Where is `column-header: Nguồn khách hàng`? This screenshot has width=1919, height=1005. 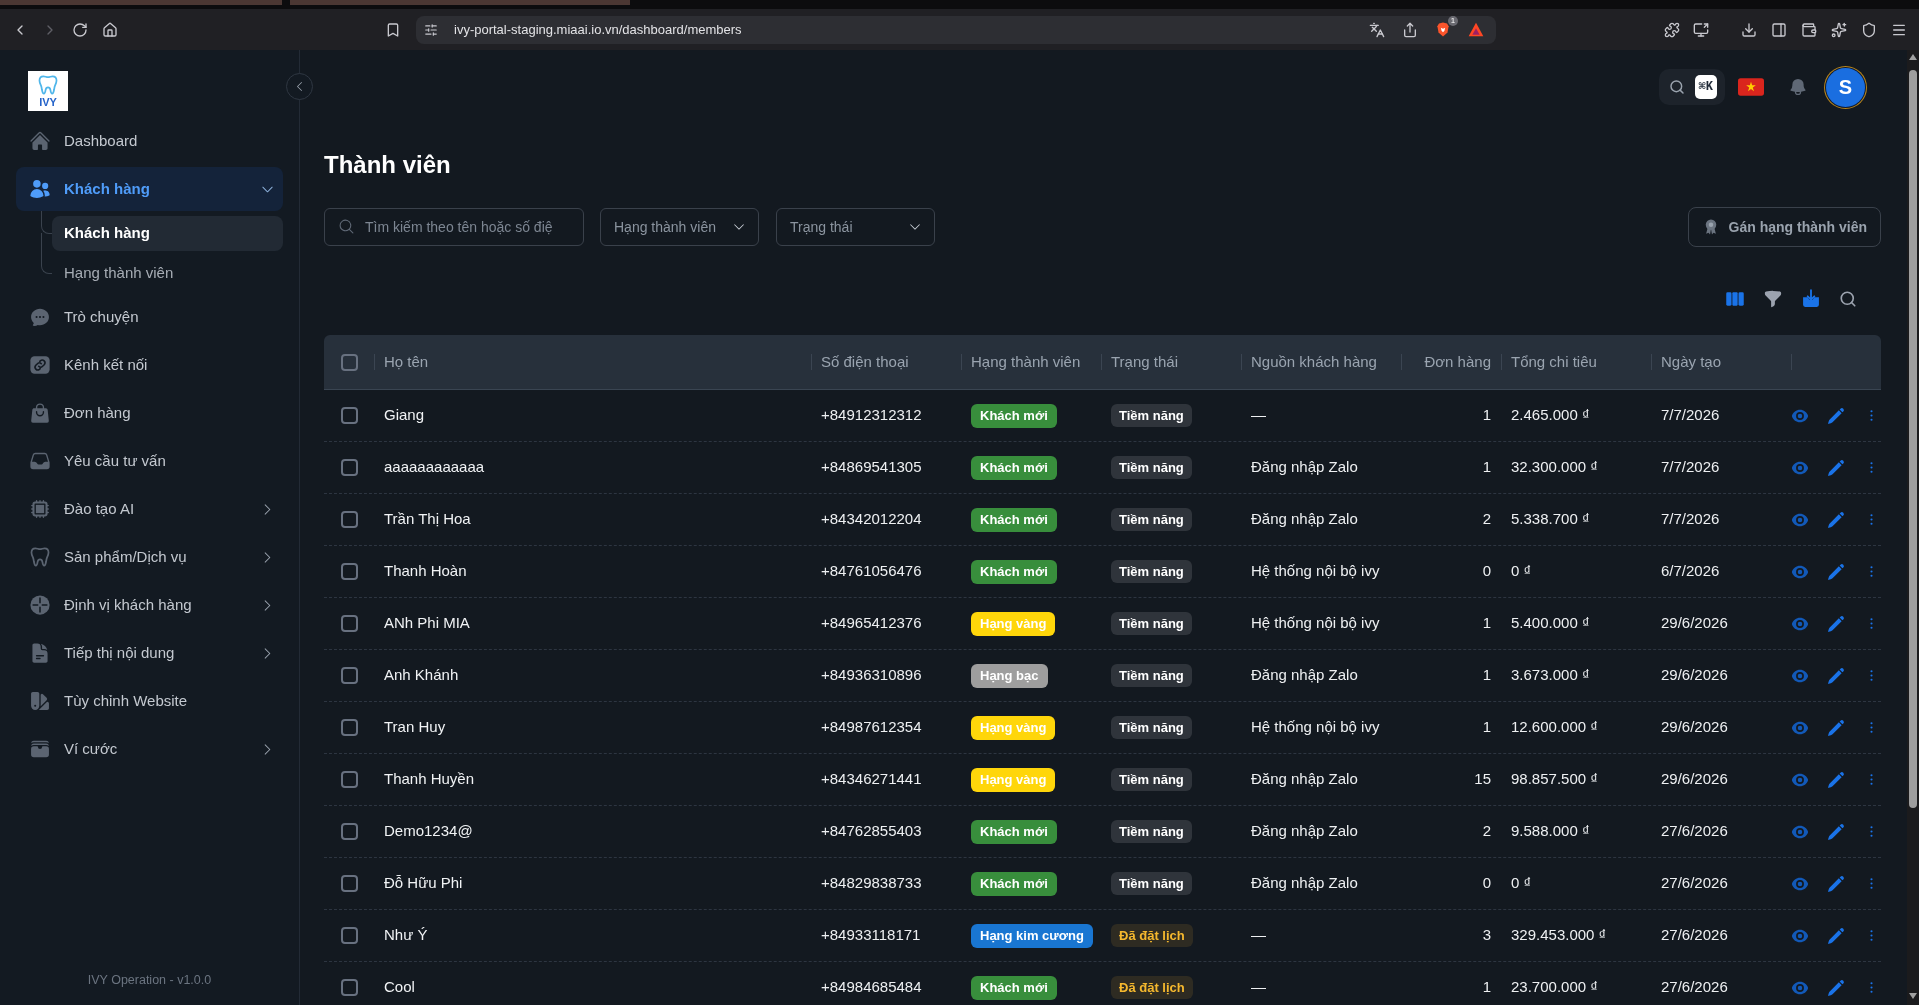
column-header: Nguồn khách hàng is located at coordinates (1314, 362).